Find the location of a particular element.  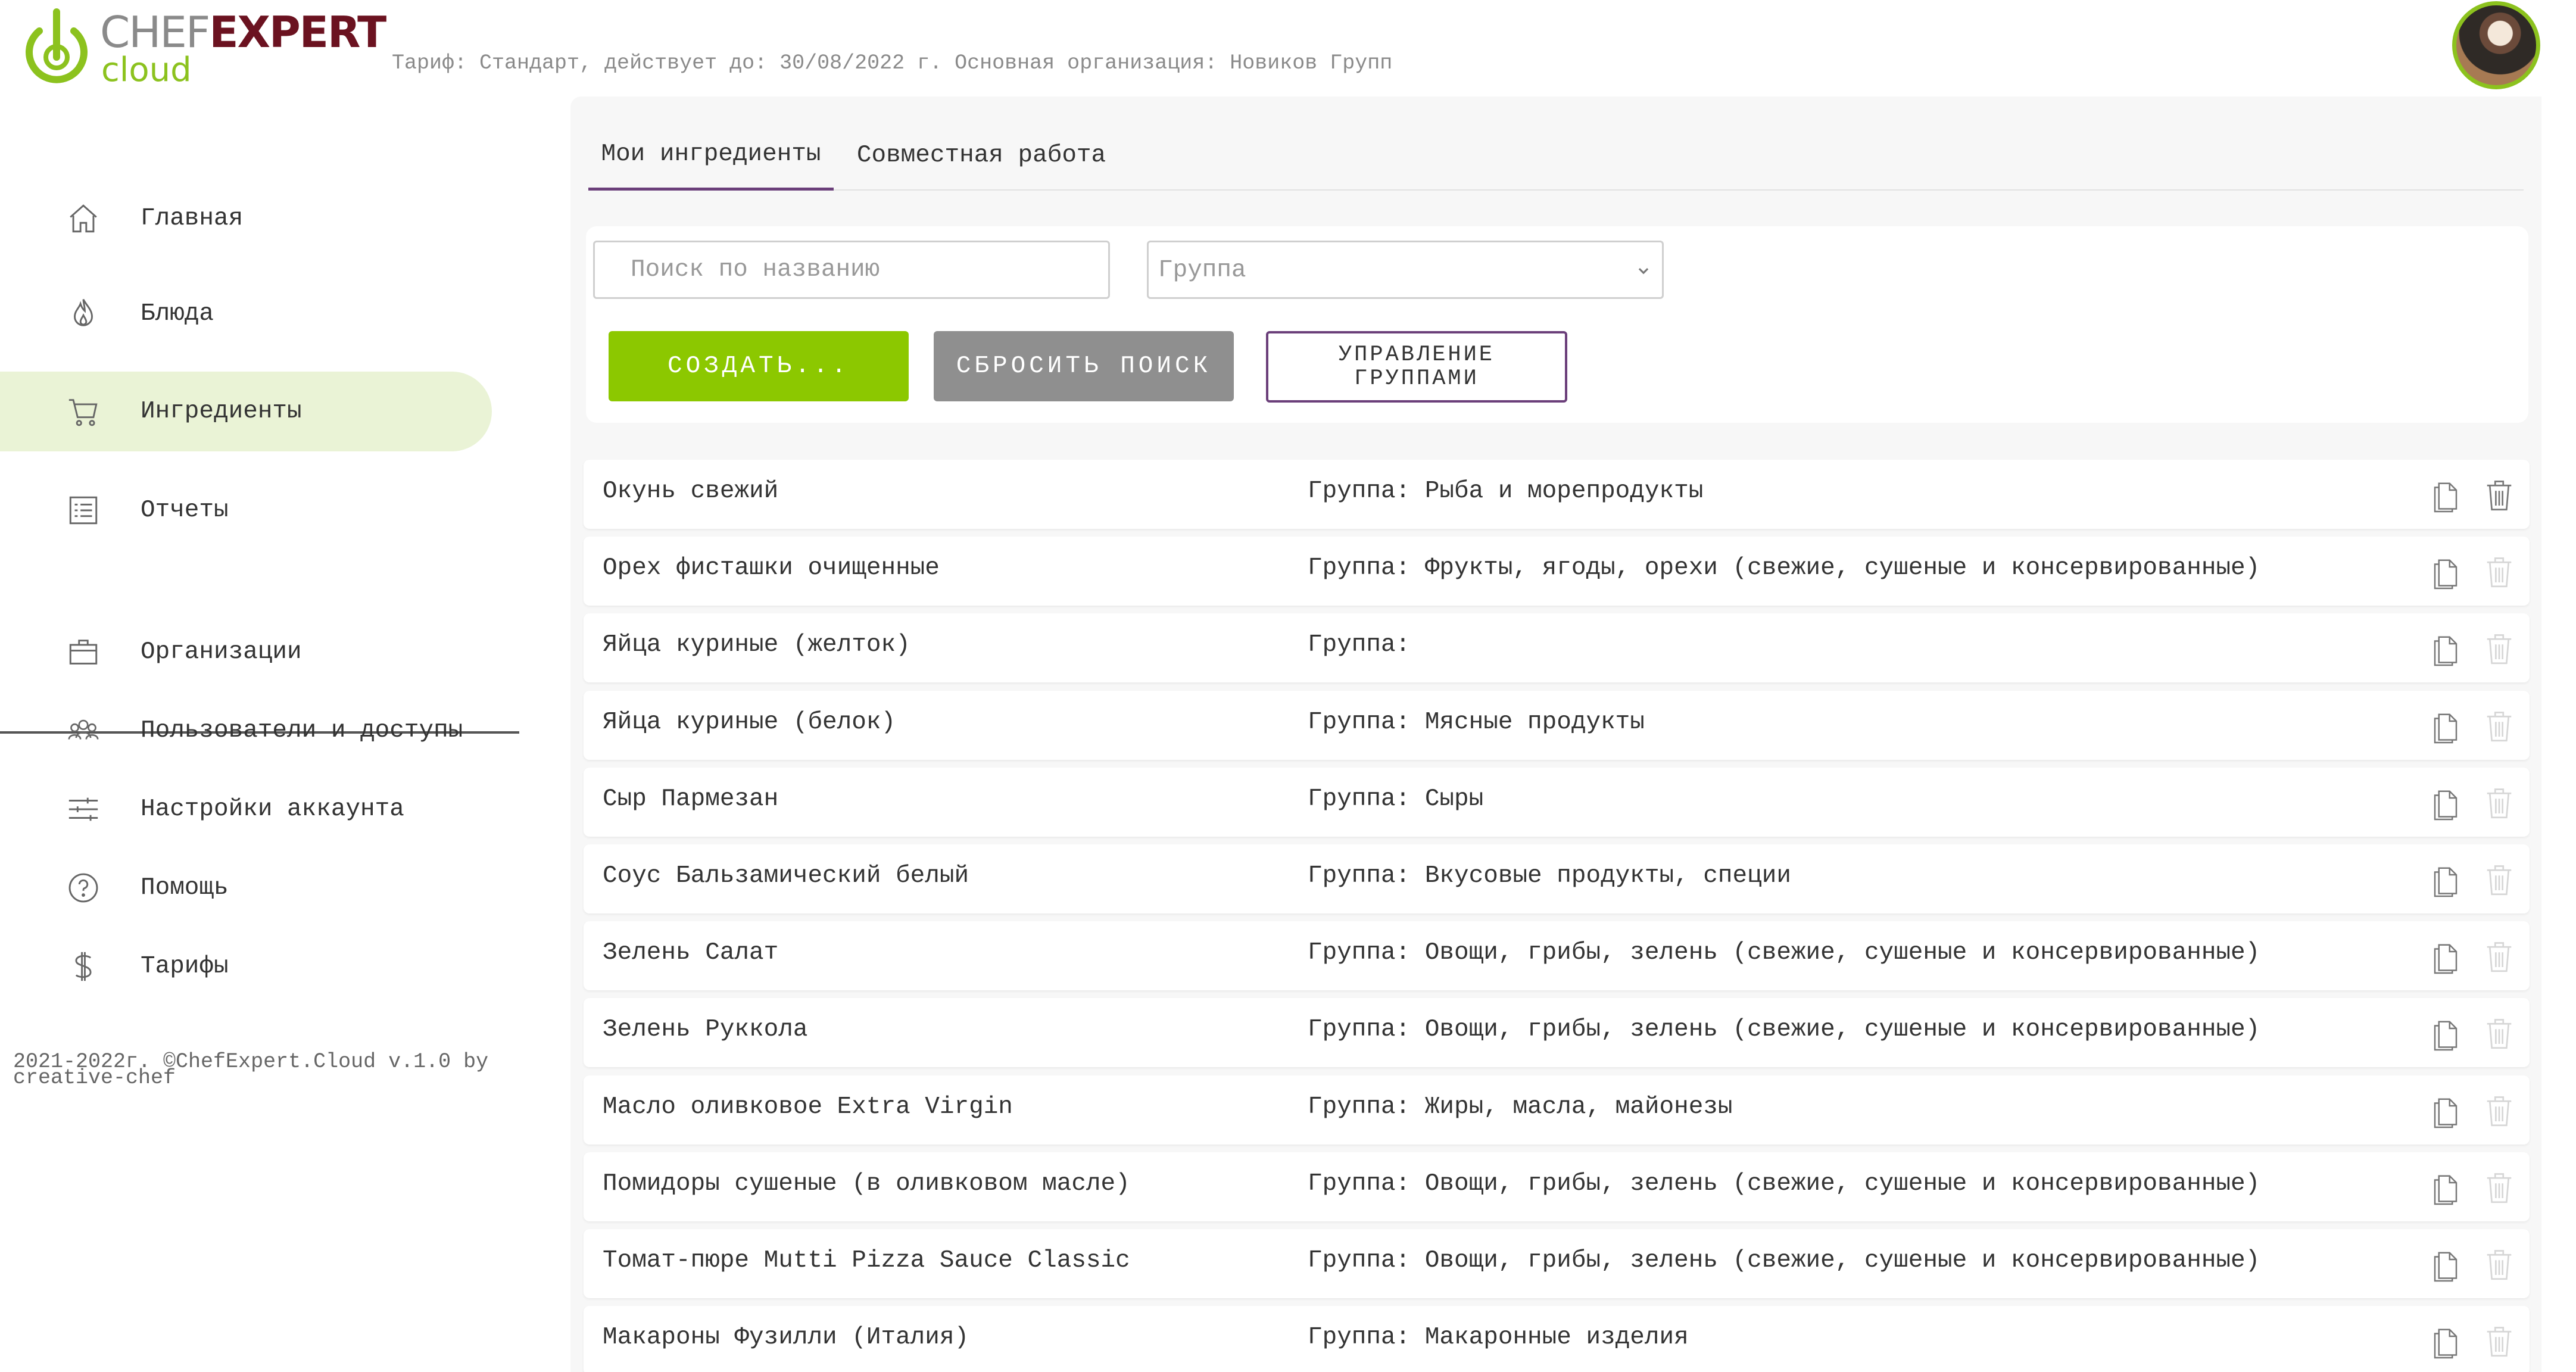

ingredient-name: Соус Бальзамический белый is located at coordinates (786, 876).